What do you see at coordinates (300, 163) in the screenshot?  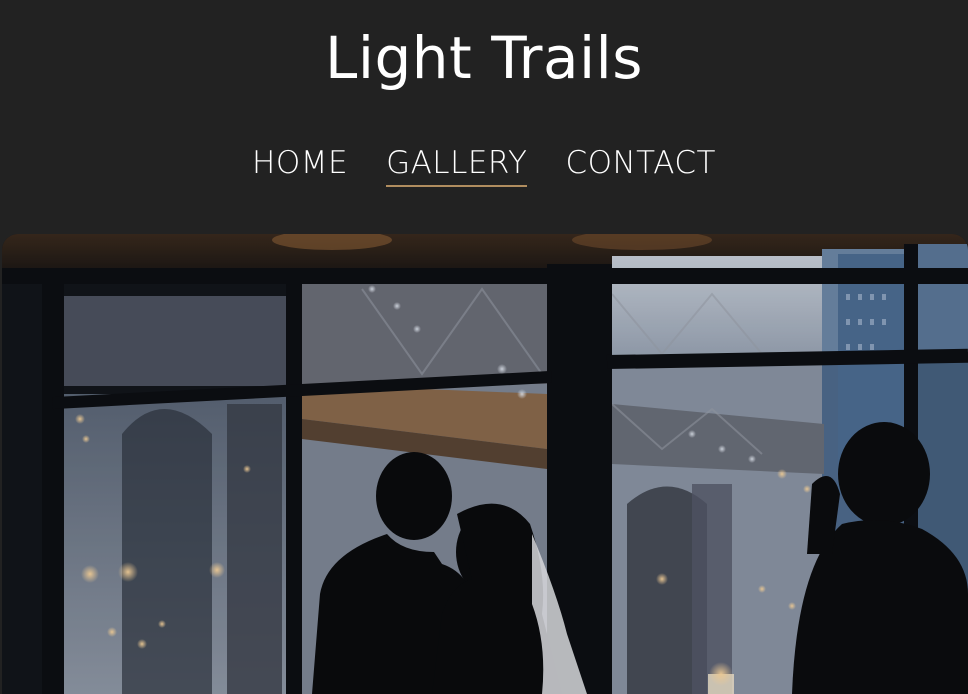 I see `nav-home: HOME` at bounding box center [300, 163].